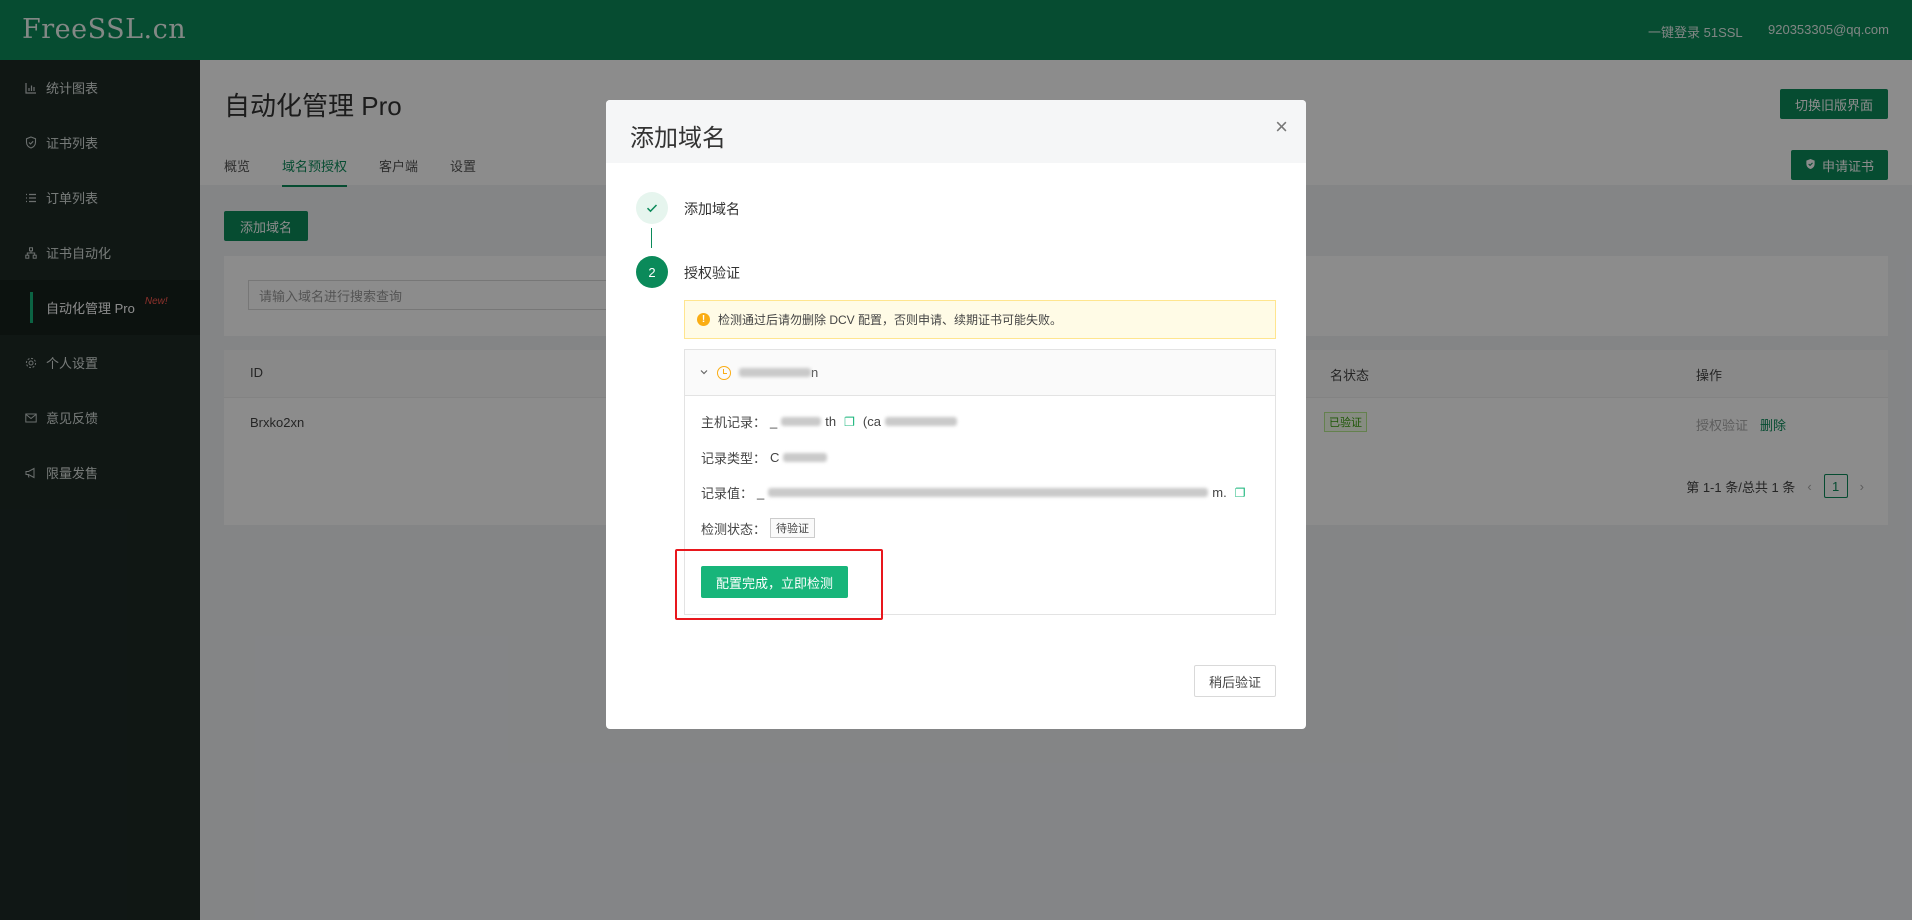 The width and height of the screenshot is (1912, 920). What do you see at coordinates (793, 528) in the screenshot?
I see `status-badge: 待验证` at bounding box center [793, 528].